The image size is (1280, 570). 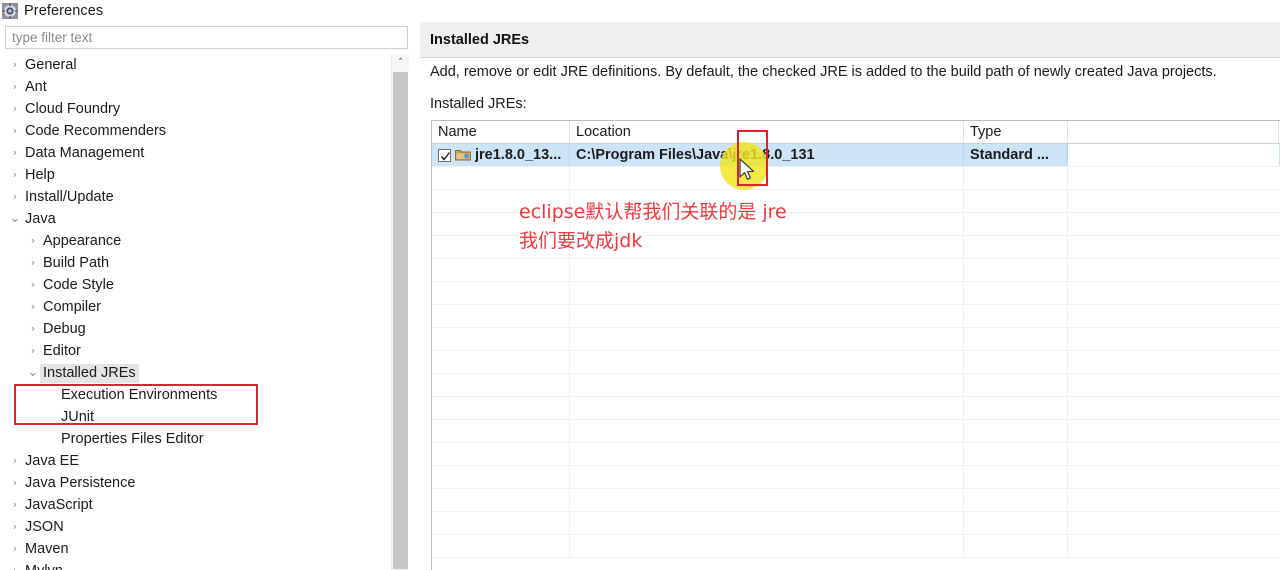 I want to click on sidebar-item-java-persistence: › Java Persistence, so click(x=195, y=483).